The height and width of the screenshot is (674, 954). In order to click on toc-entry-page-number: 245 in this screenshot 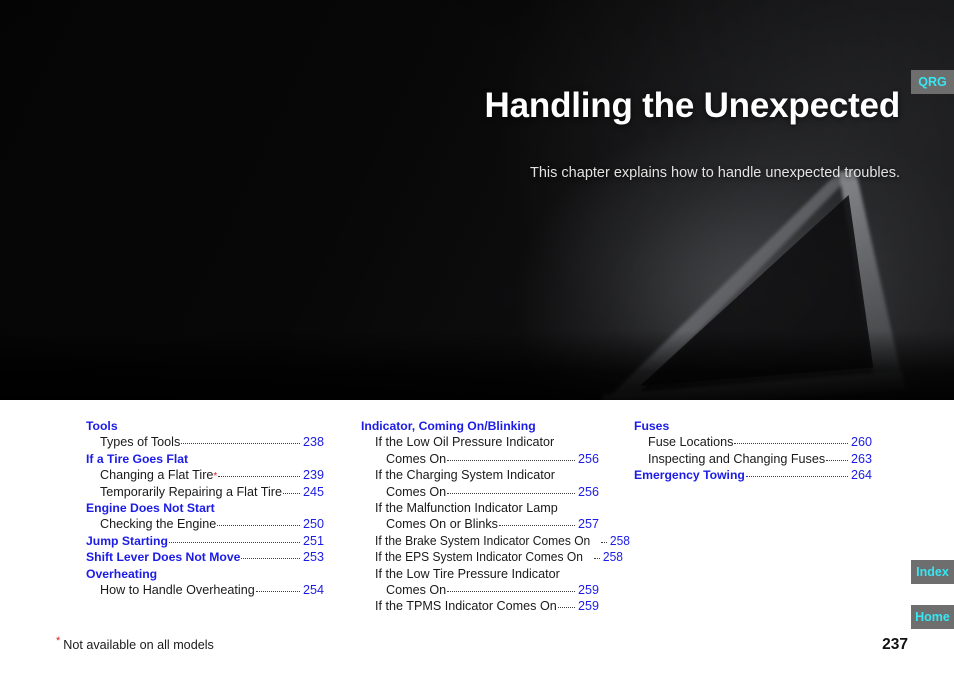, I will do `click(313, 491)`.